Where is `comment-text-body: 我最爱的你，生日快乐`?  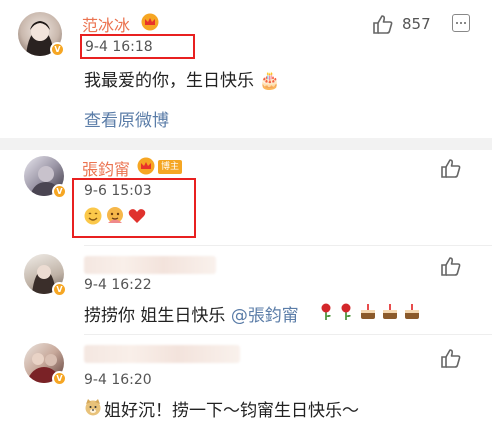
comment-text-body: 我最爱的你，生日快乐 is located at coordinates (169, 81).